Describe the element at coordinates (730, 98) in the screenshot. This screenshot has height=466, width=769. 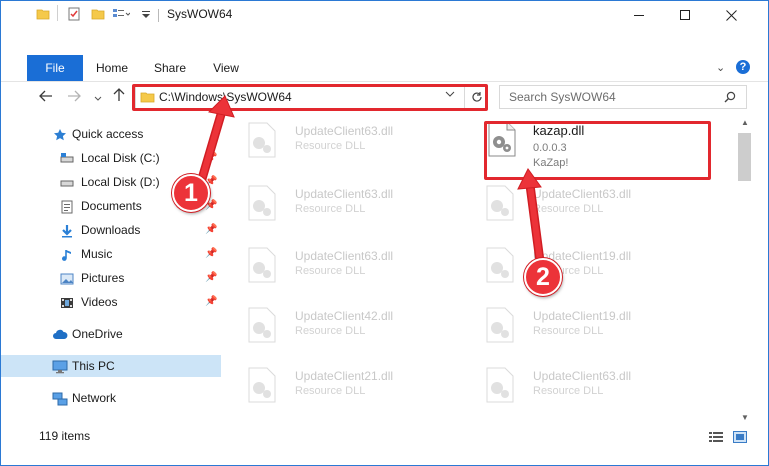
I see `search-icon` at that location.